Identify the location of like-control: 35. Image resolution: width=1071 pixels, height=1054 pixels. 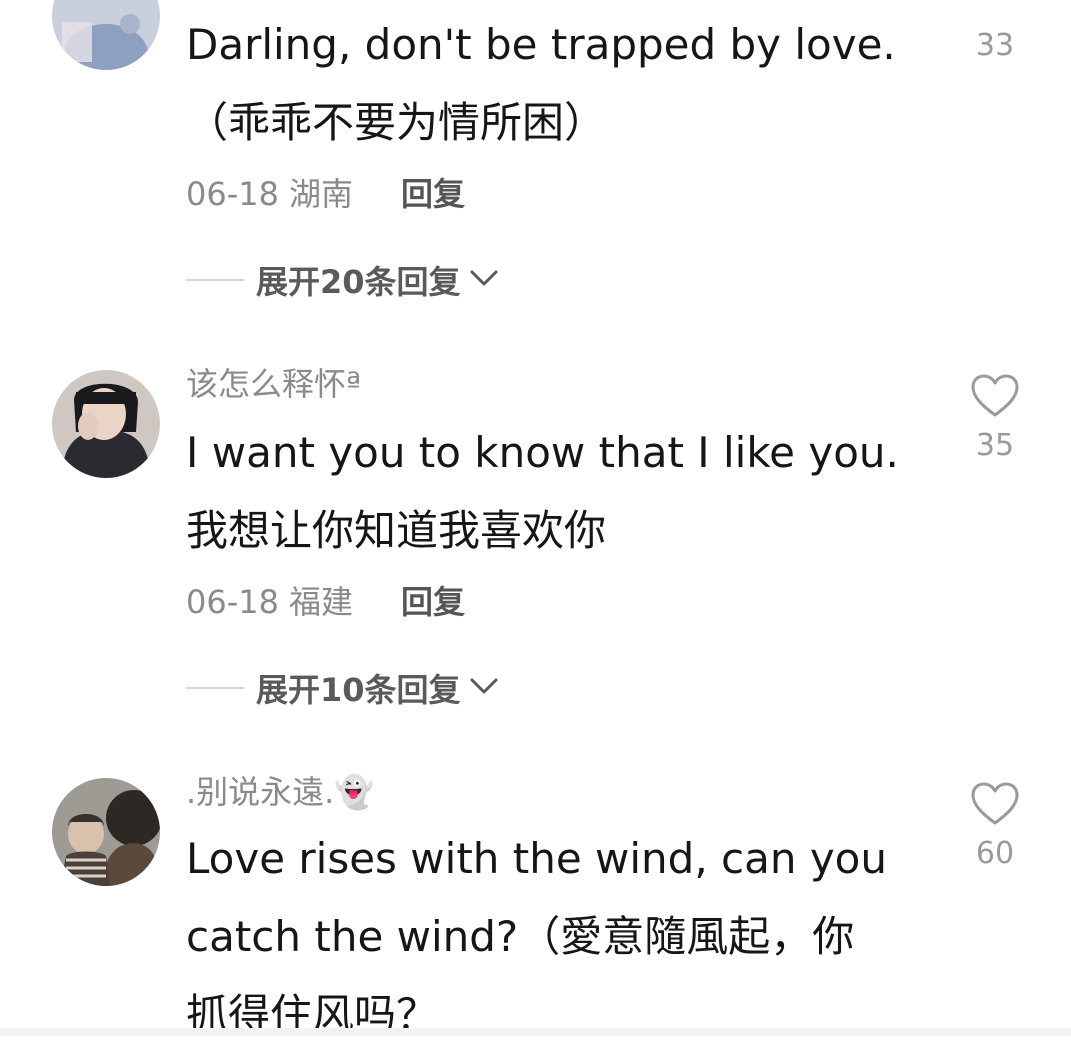
(995, 419).